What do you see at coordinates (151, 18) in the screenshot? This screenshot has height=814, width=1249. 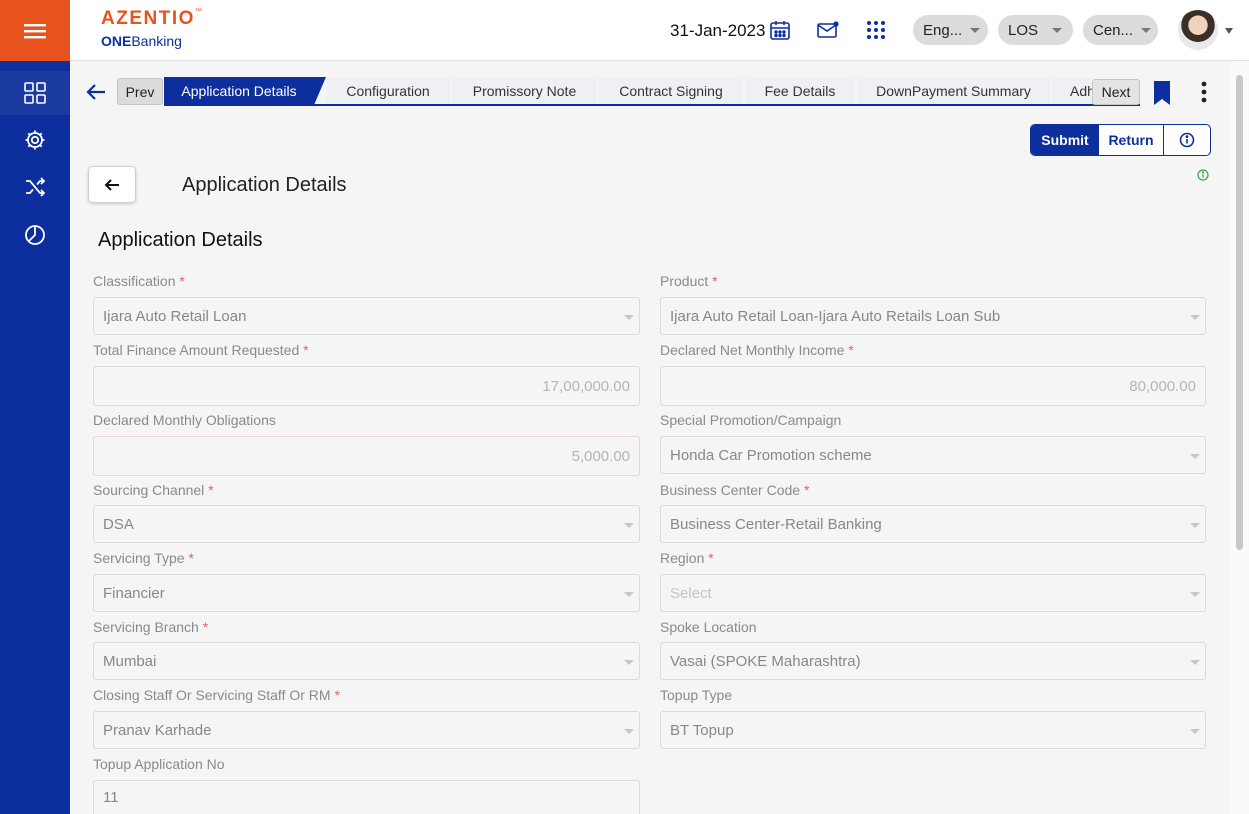 I see `brand-logo: AZENTIO™` at bounding box center [151, 18].